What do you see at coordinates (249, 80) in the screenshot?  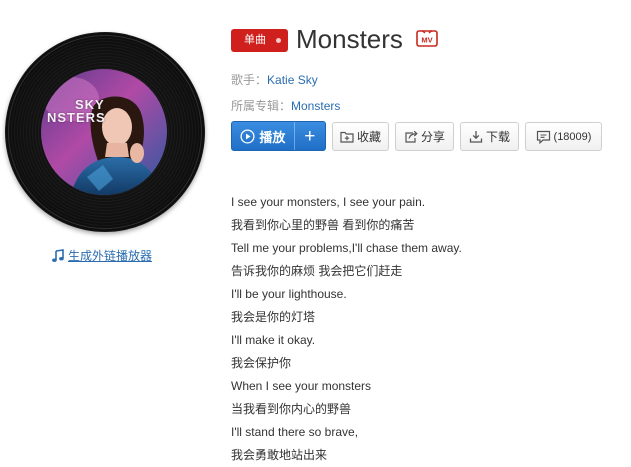 I see `singer-label: 歌手：` at bounding box center [249, 80].